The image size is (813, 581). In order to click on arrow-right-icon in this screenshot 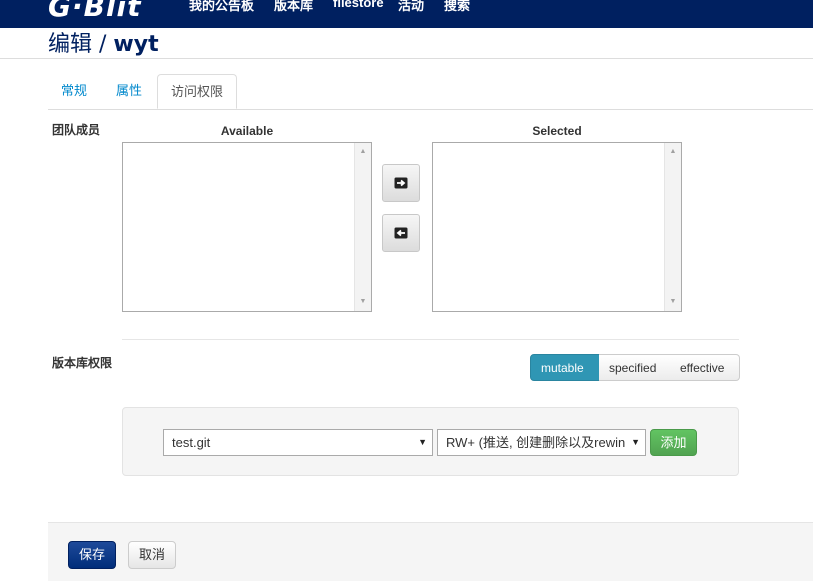, I will do `click(401, 183)`.